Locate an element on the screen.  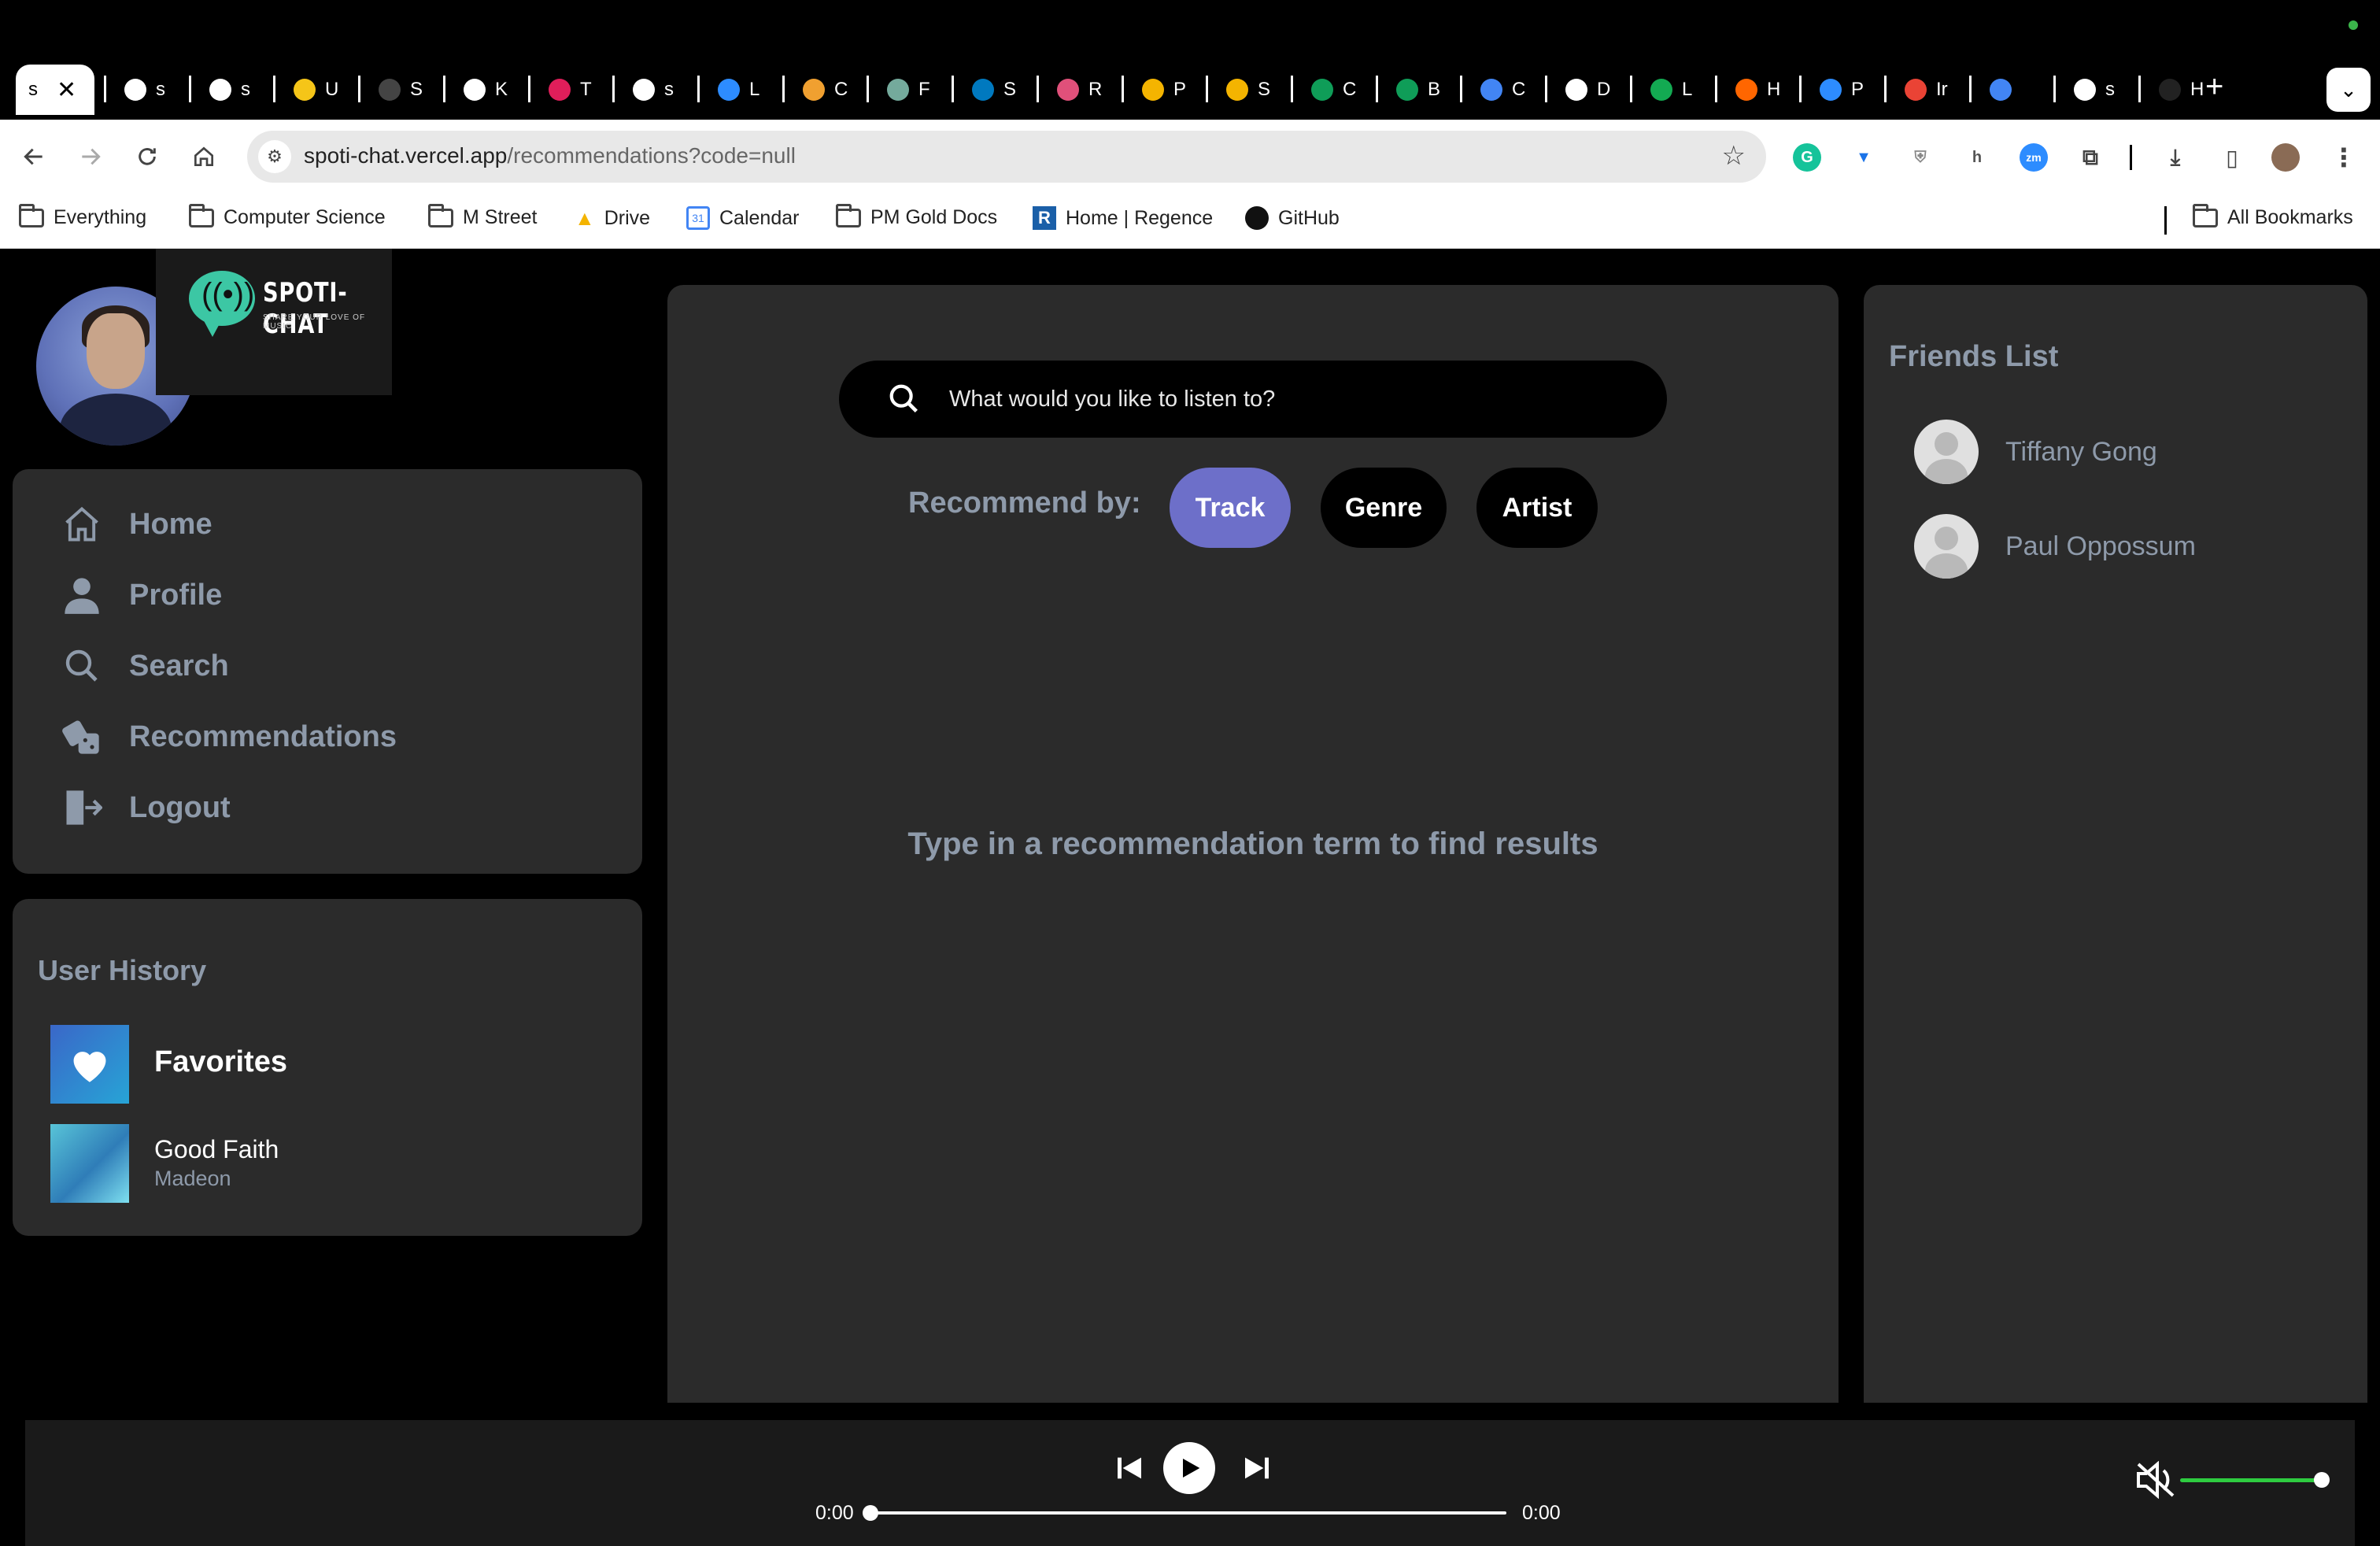
recommend-genre-button: Genre is located at coordinates (1384, 508).